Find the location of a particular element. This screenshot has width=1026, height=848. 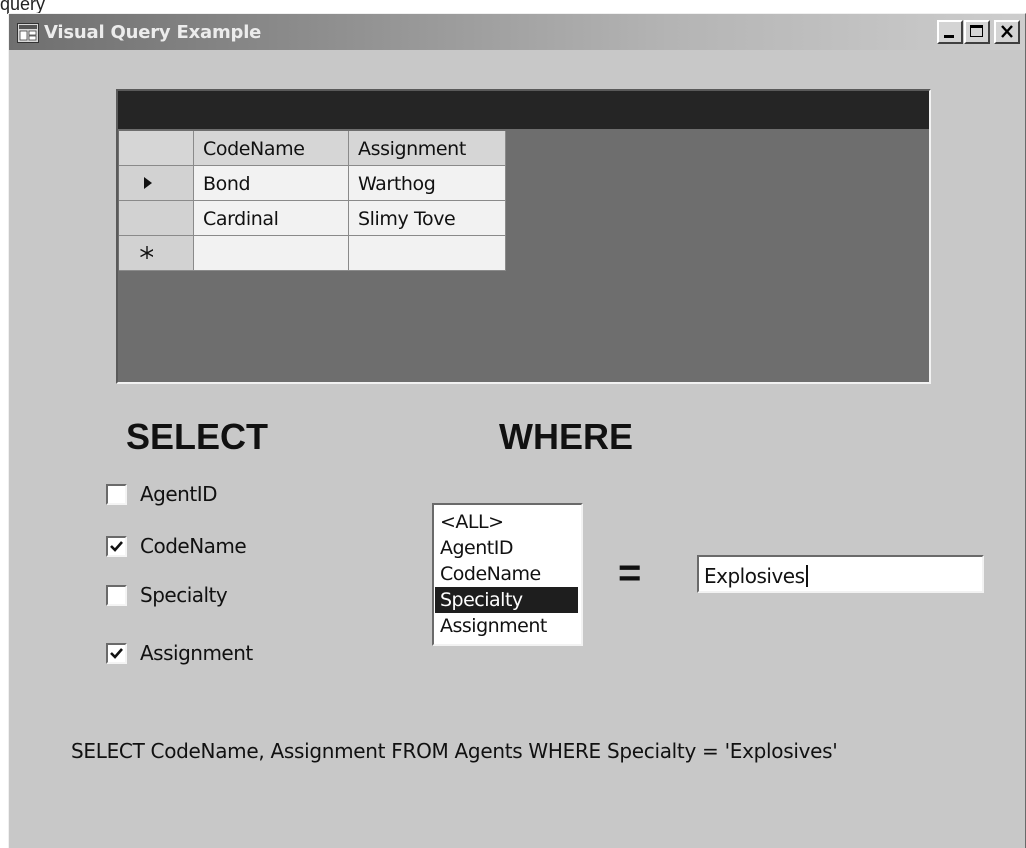

grid-cell-codename: Cardinal is located at coordinates (271, 218).